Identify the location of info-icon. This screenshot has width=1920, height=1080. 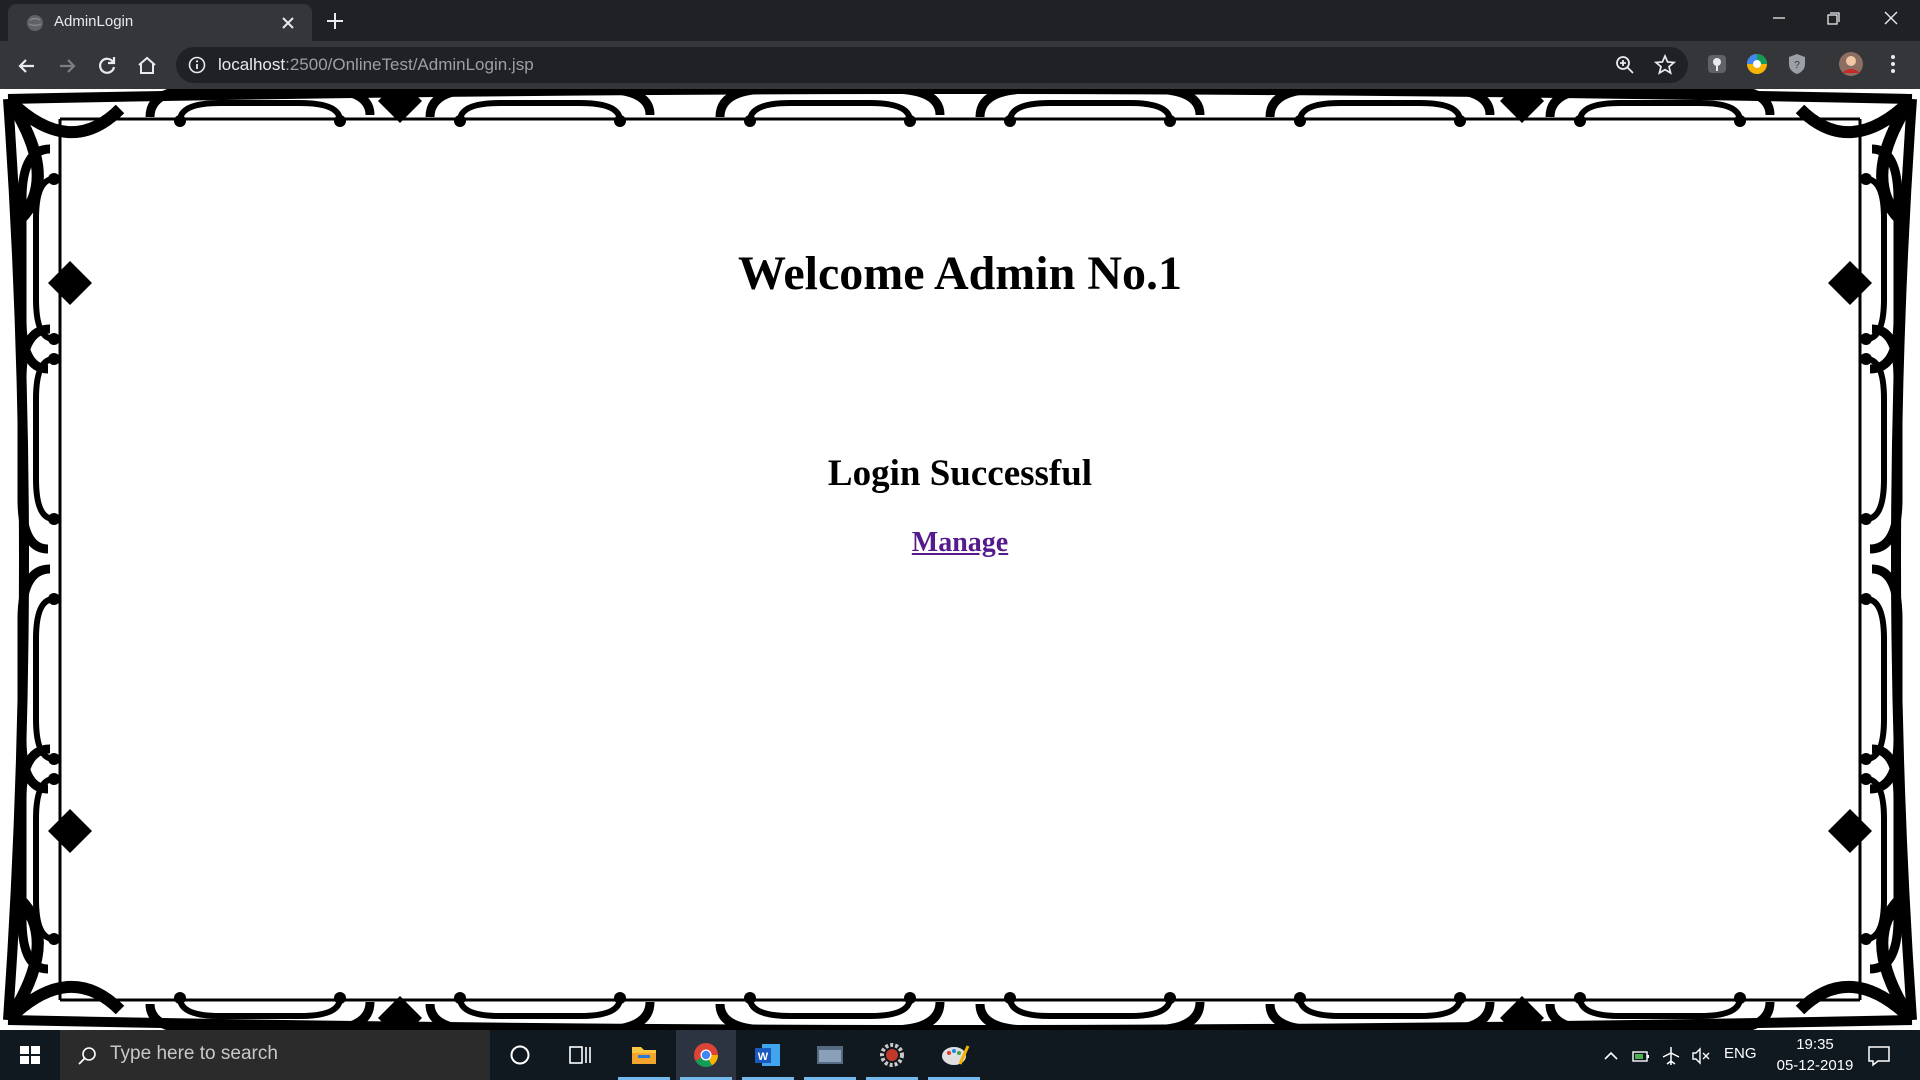
(197, 65).